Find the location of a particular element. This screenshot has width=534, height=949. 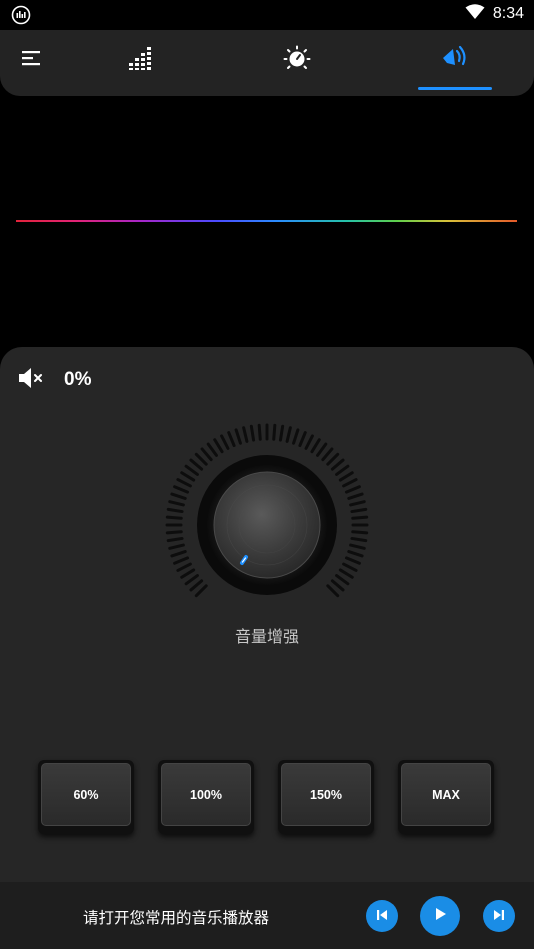

menu-icon is located at coordinates (32, 60).